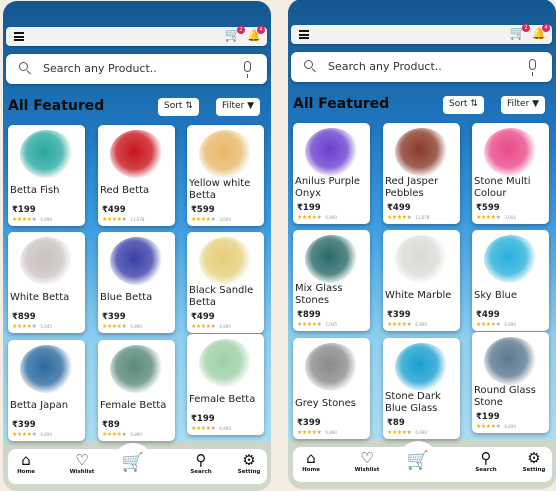  Describe the element at coordinates (82, 460) in the screenshot. I see `heart-icon: ♡` at that location.